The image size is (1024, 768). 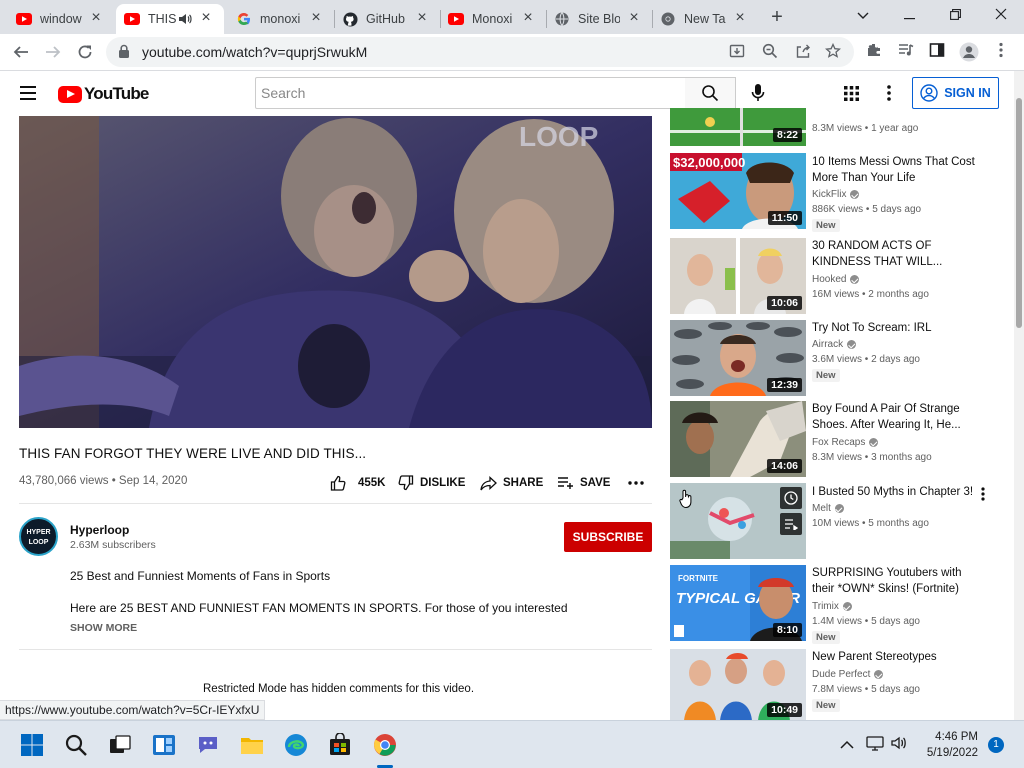 What do you see at coordinates (53, 52) in the screenshot?
I see `forward-icon` at bounding box center [53, 52].